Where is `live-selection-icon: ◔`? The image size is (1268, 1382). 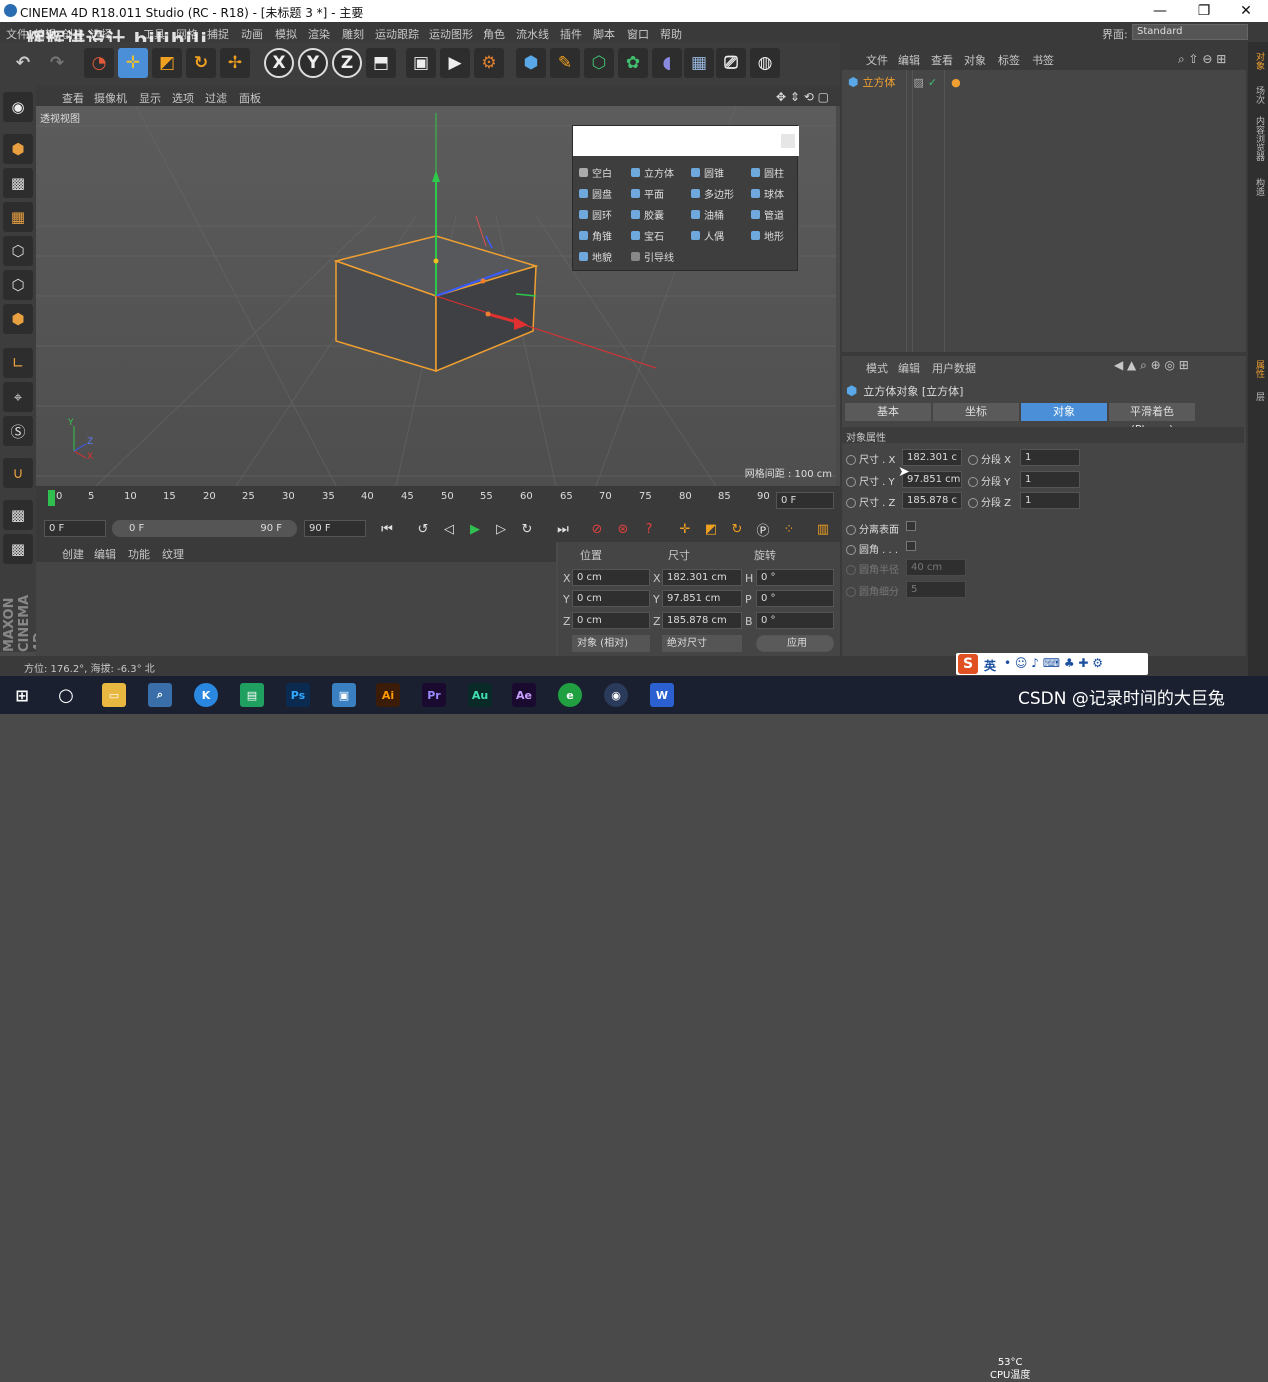 live-selection-icon: ◔ is located at coordinates (99, 63).